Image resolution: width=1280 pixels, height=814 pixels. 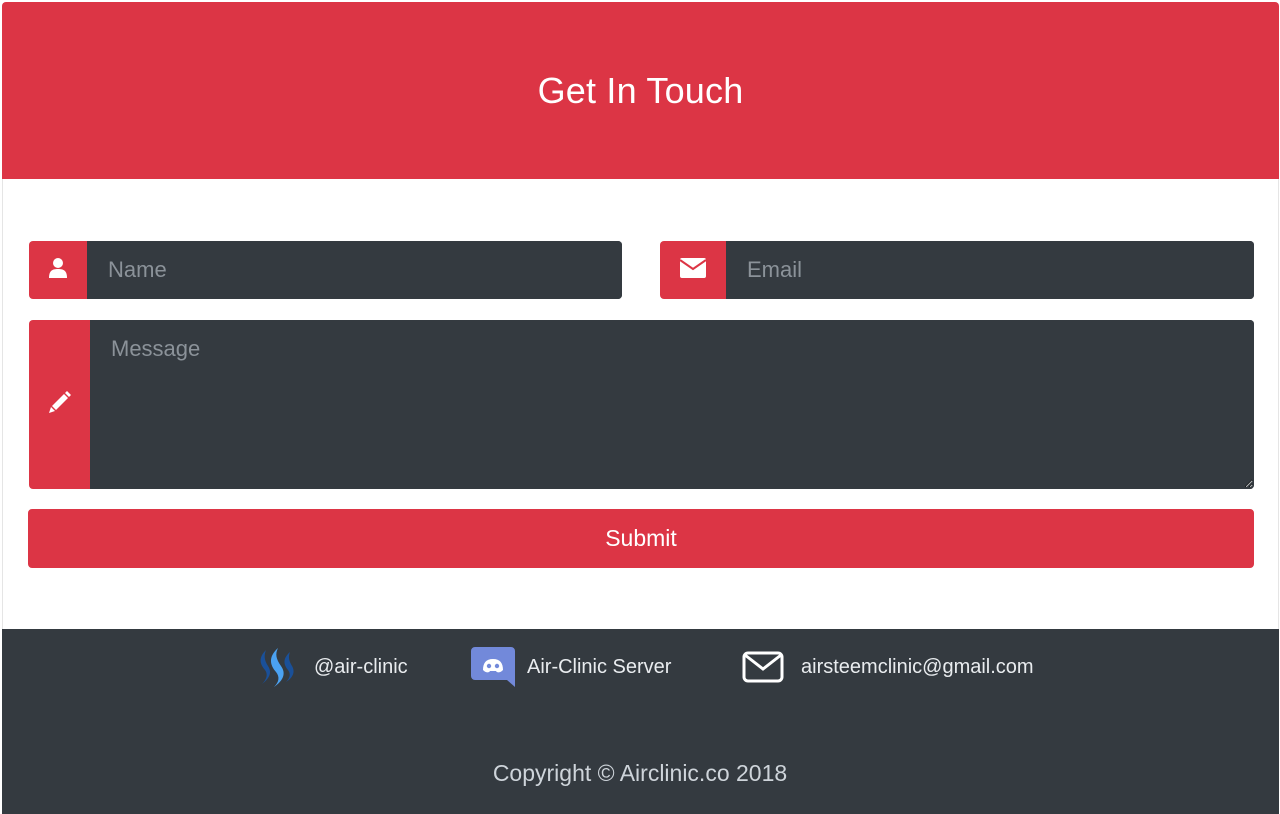 I want to click on email-input-group, so click(x=957, y=270).